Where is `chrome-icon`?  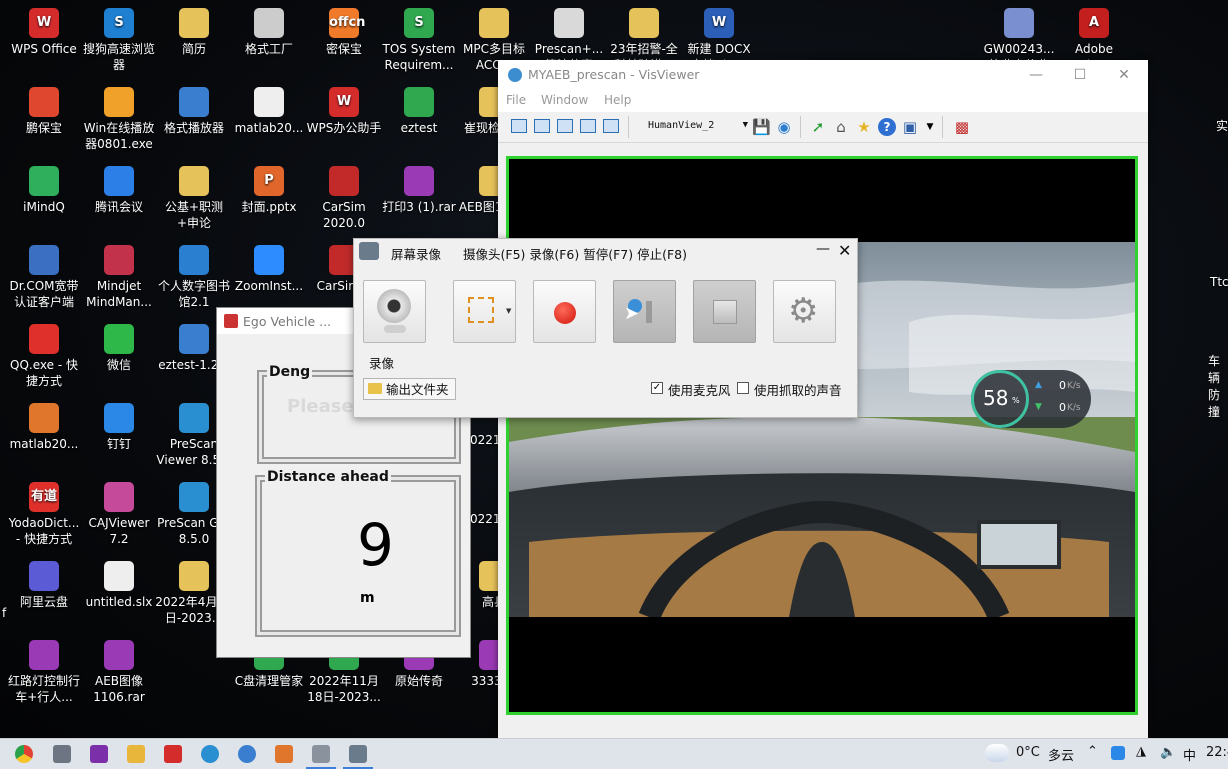 chrome-icon is located at coordinates (24, 754).